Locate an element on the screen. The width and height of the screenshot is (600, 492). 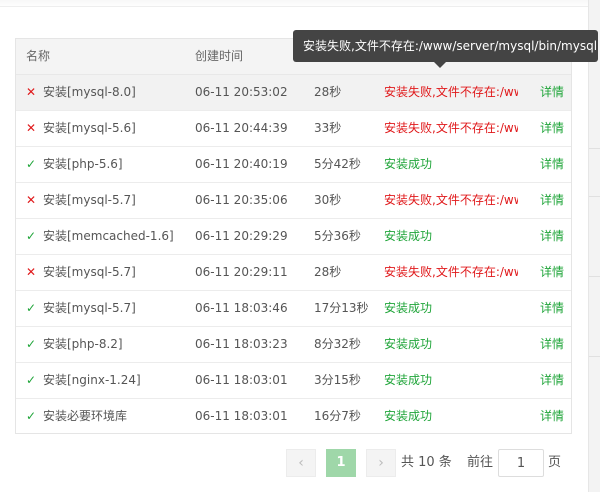
task-created-time: 06-11 20:53:02 is located at coordinates (241, 92).